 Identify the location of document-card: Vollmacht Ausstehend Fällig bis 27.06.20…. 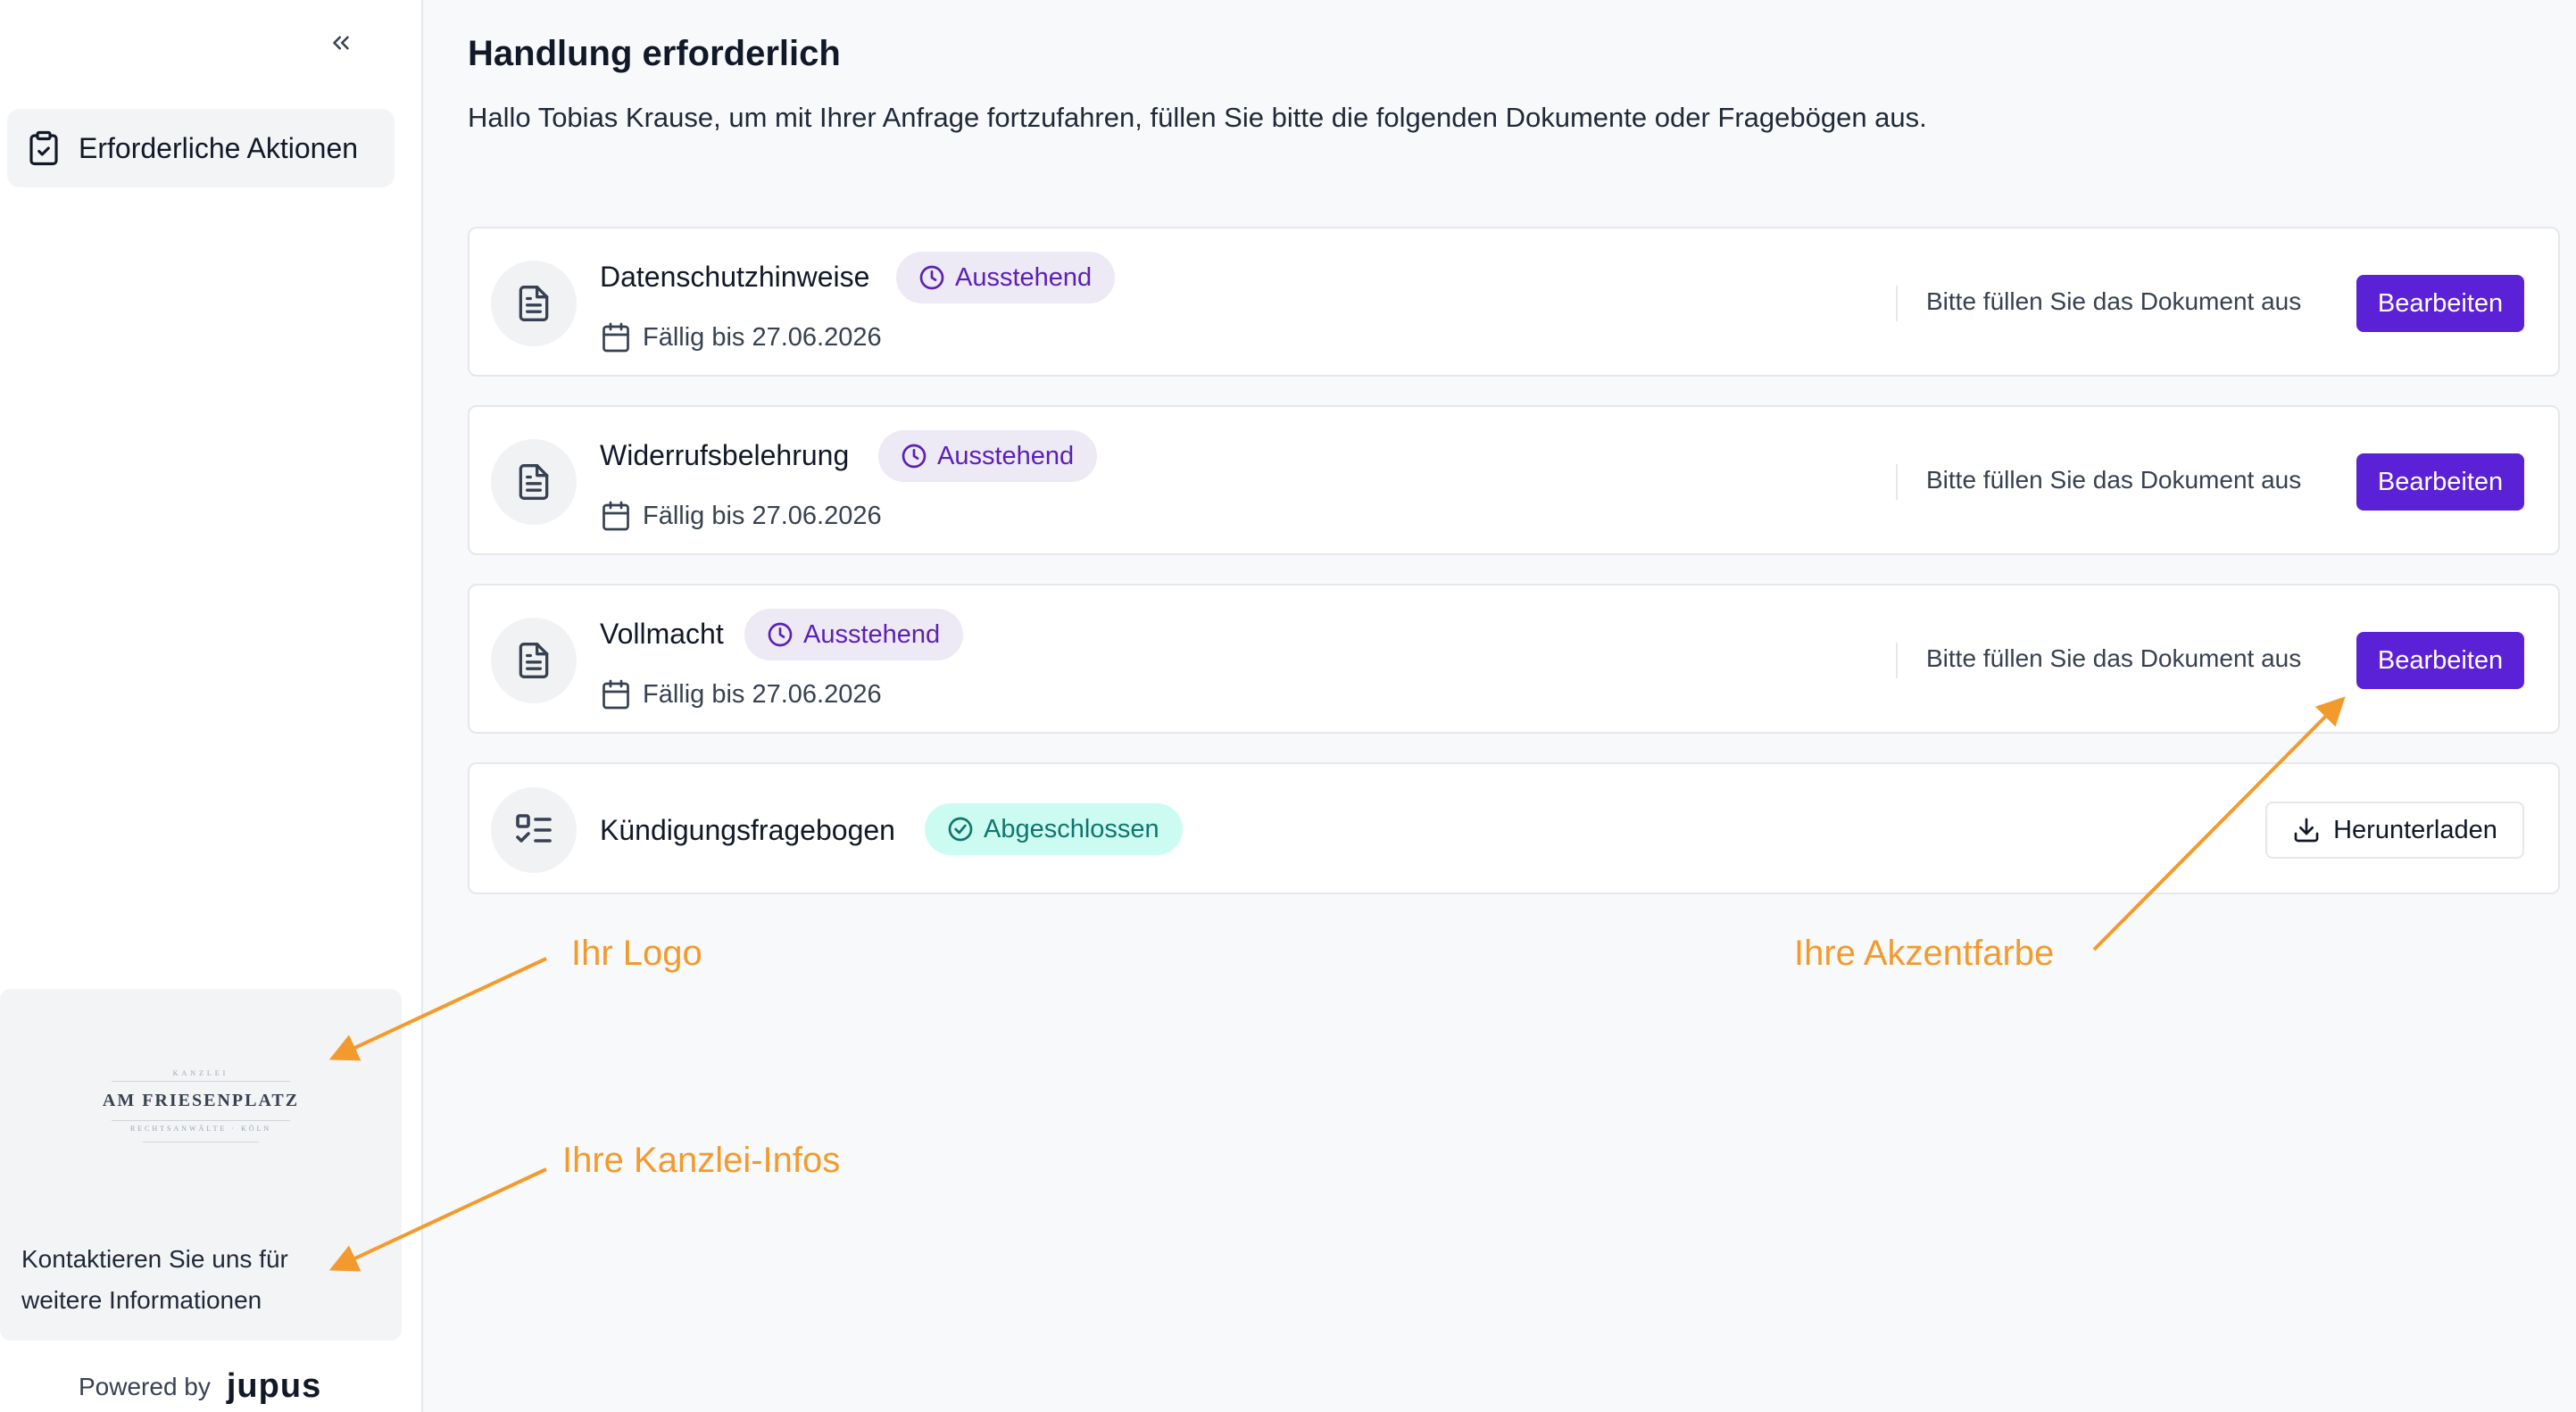
(1514, 659).